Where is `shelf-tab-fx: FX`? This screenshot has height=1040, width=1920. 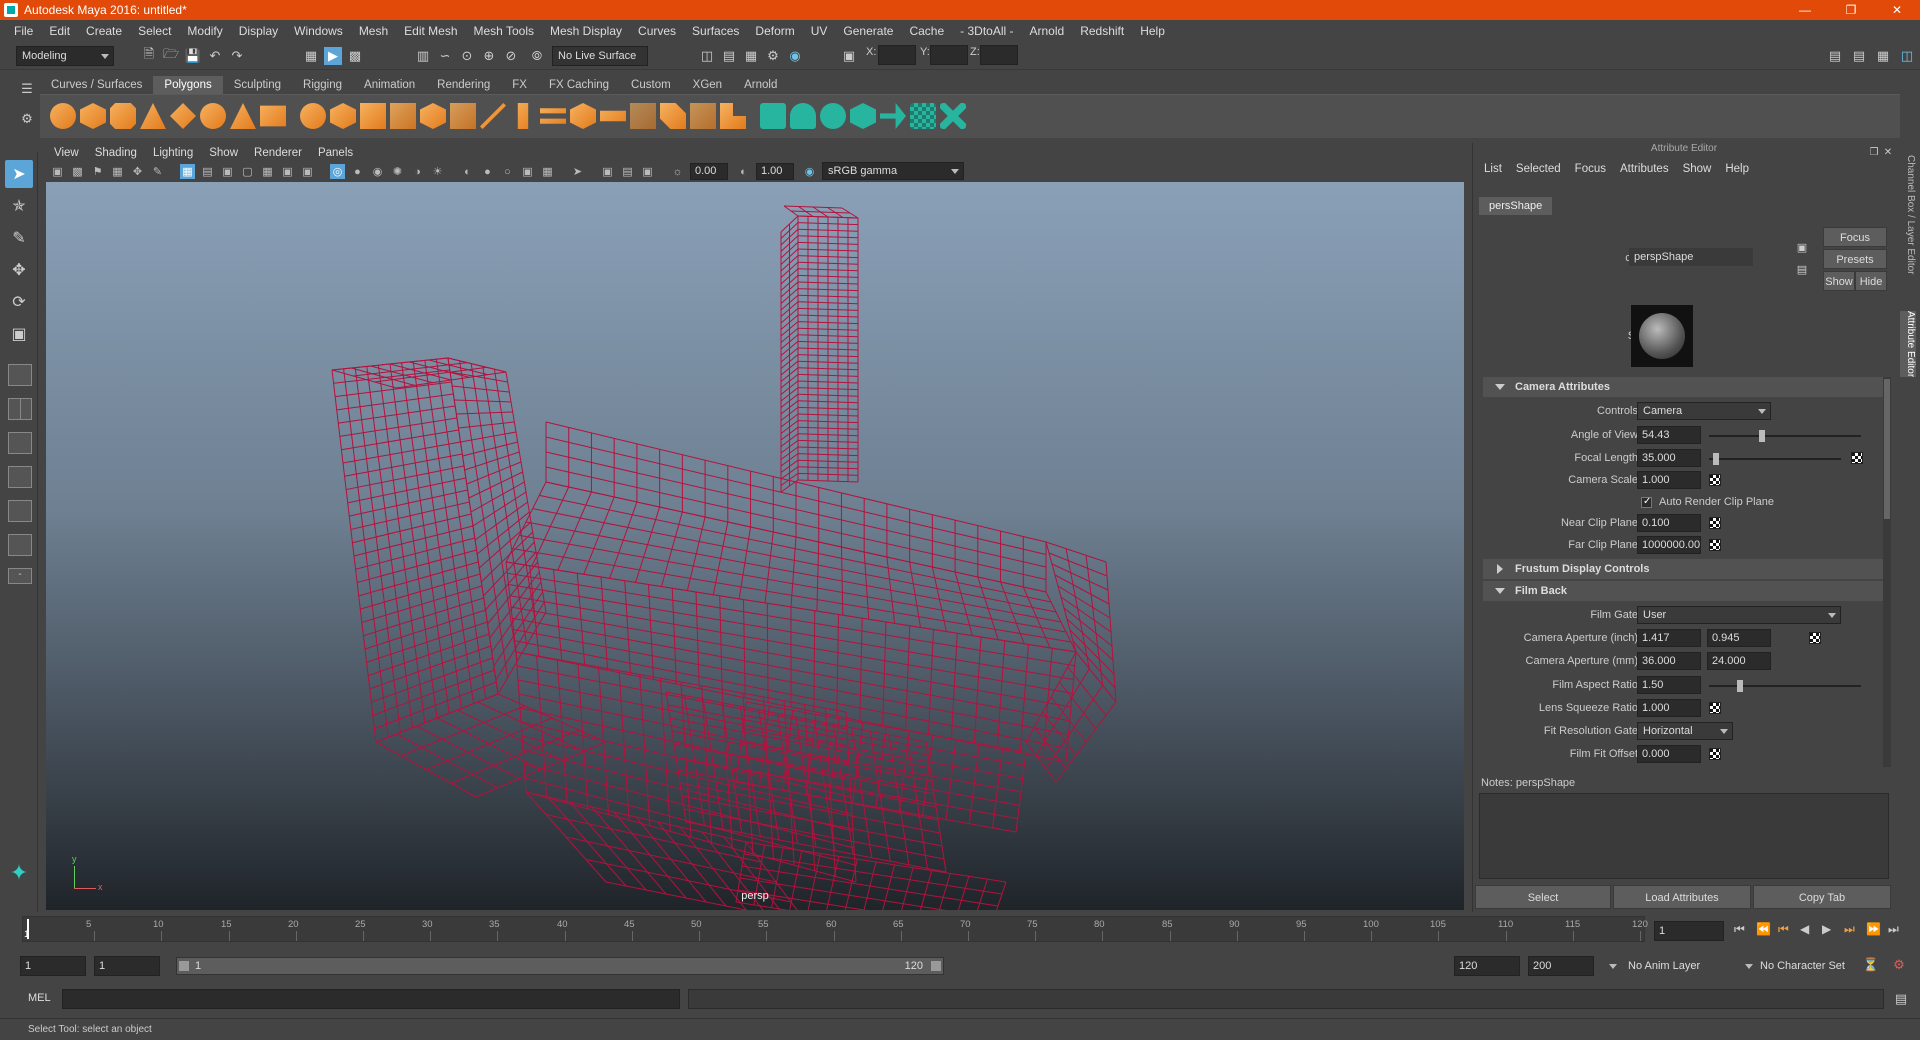
shelf-tab-fx: FX is located at coordinates (519, 85).